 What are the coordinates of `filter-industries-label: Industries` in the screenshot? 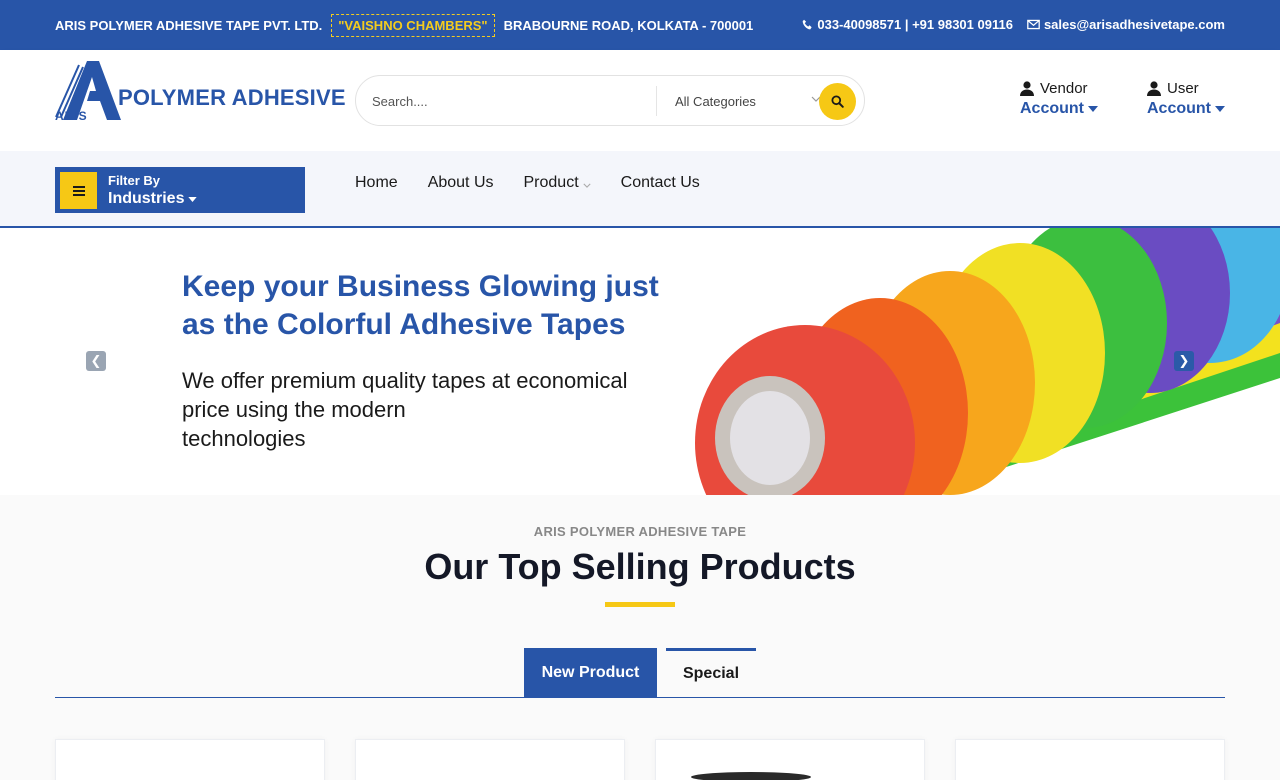 It's located at (153, 199).